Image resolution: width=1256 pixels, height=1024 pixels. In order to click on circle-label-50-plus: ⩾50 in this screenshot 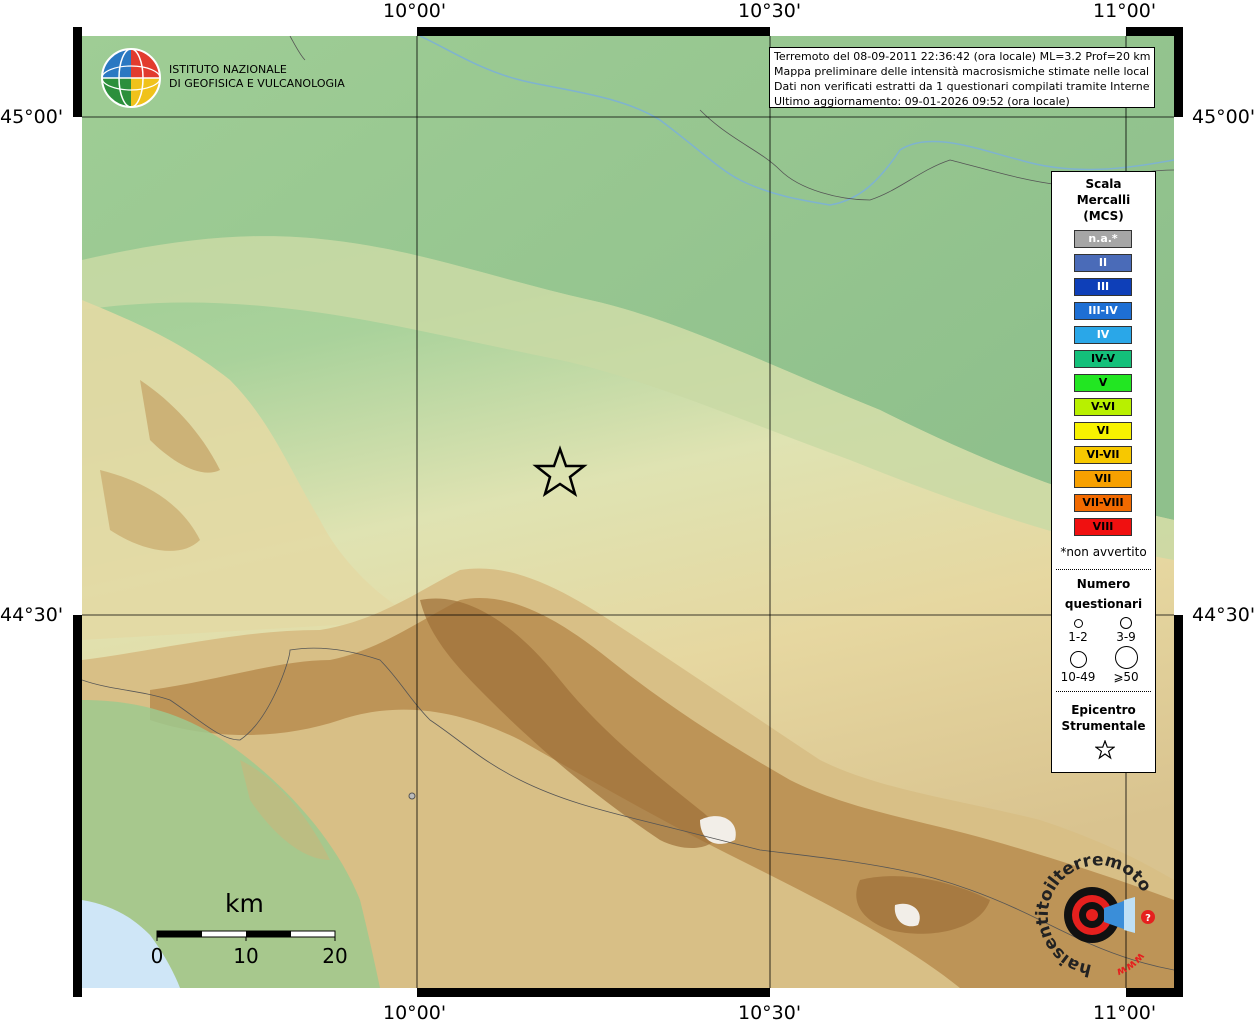, I will do `click(1126, 677)`.